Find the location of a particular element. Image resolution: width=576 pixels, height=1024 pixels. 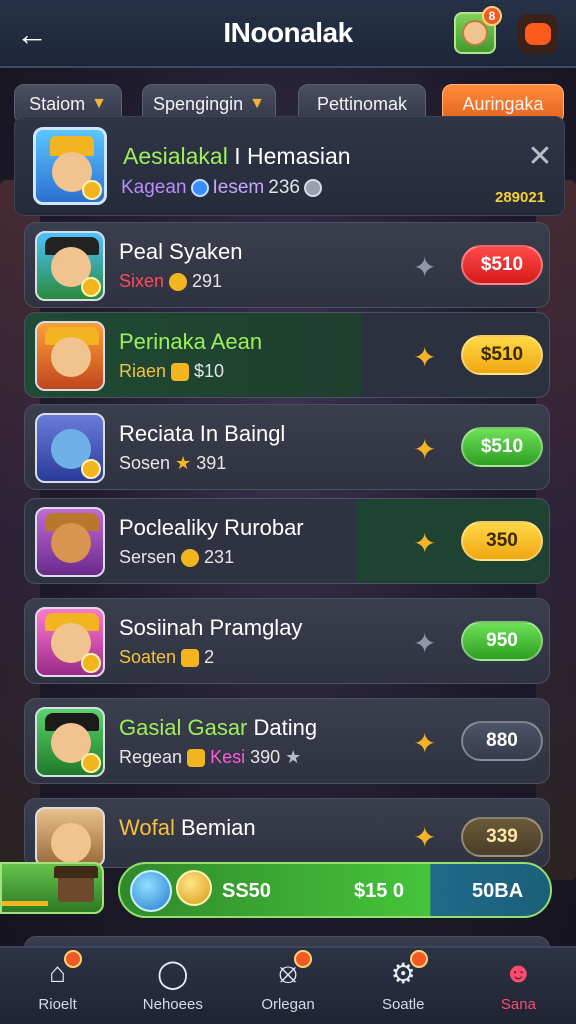

filter-label: Staiom is located at coordinates (57, 103).